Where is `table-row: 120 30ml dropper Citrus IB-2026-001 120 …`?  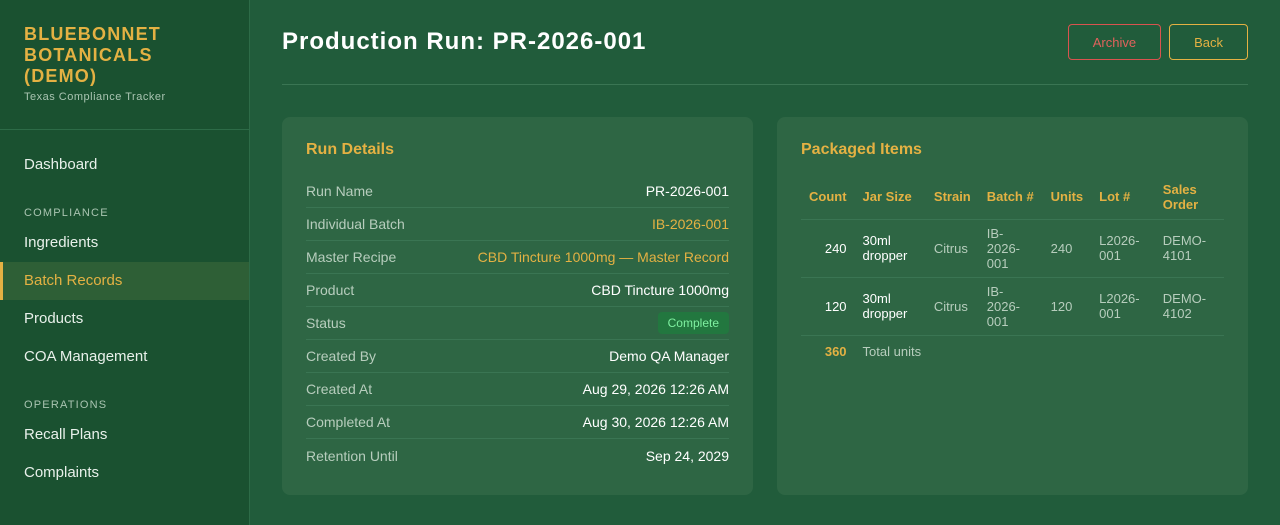 table-row: 120 30ml dropper Citrus IB-2026-001 120 … is located at coordinates (1012, 306).